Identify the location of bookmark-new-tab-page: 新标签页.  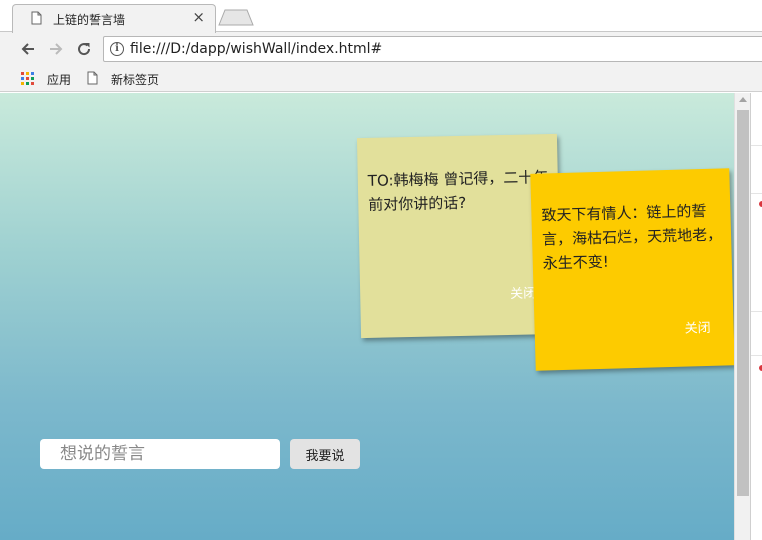
(135, 79).